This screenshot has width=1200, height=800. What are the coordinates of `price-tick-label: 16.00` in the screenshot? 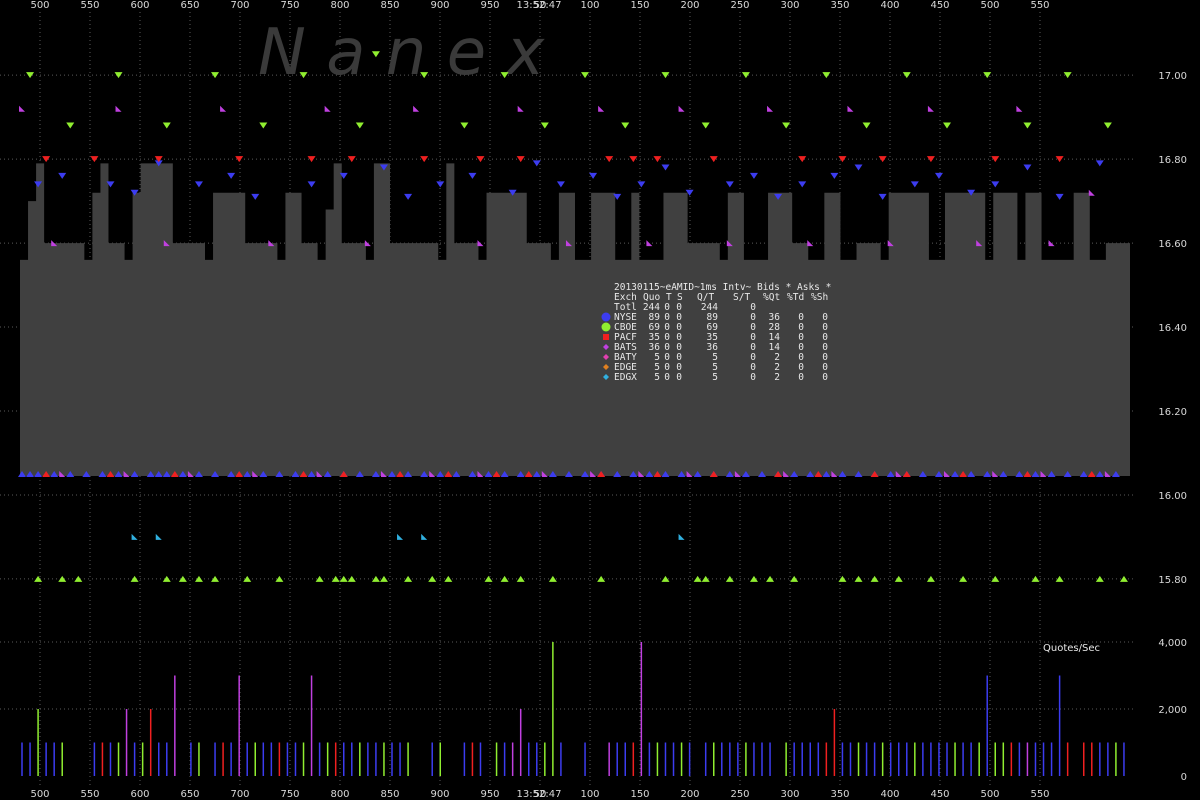 It's located at (1172, 496).